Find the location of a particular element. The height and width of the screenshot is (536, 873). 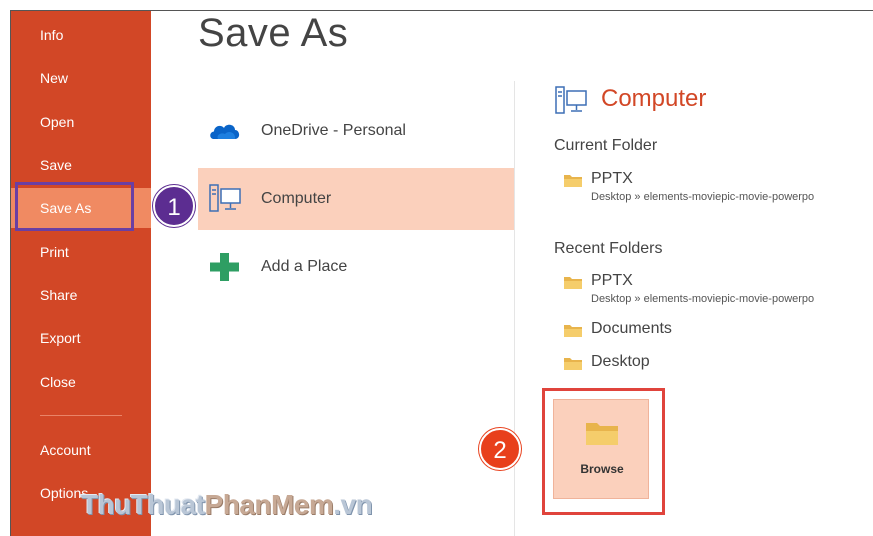

nav-print: Print is located at coordinates (81, 252).